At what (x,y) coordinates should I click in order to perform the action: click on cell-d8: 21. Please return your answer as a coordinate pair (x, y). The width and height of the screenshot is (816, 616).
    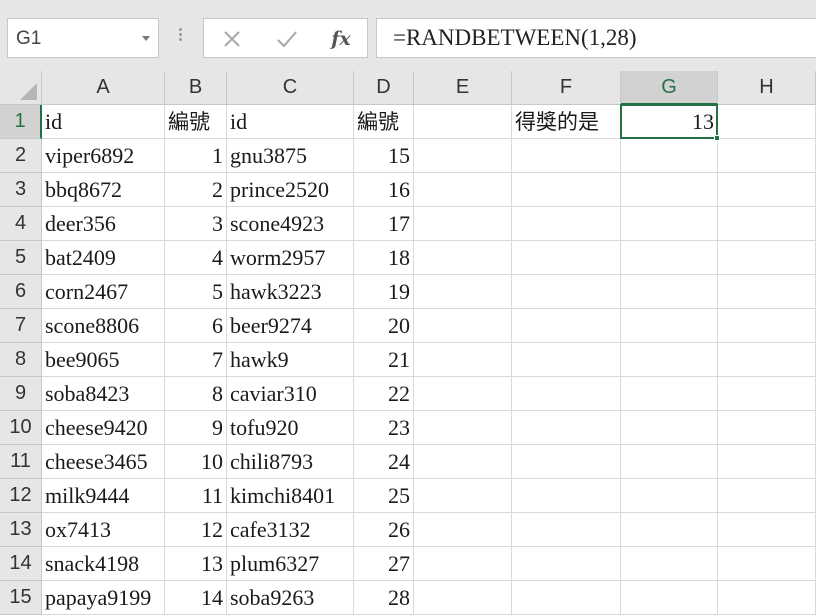
    Looking at the image, I should click on (384, 360).